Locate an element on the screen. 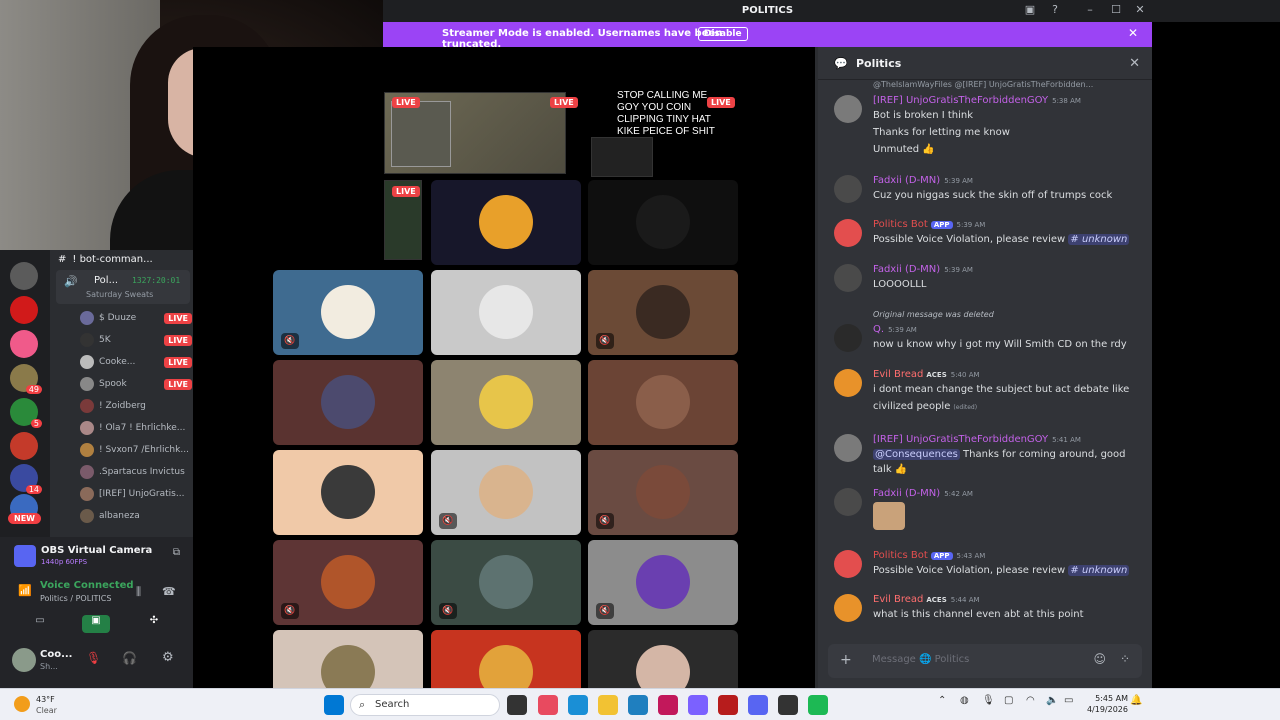  minimize-icon: – is located at coordinates (1090, 11).